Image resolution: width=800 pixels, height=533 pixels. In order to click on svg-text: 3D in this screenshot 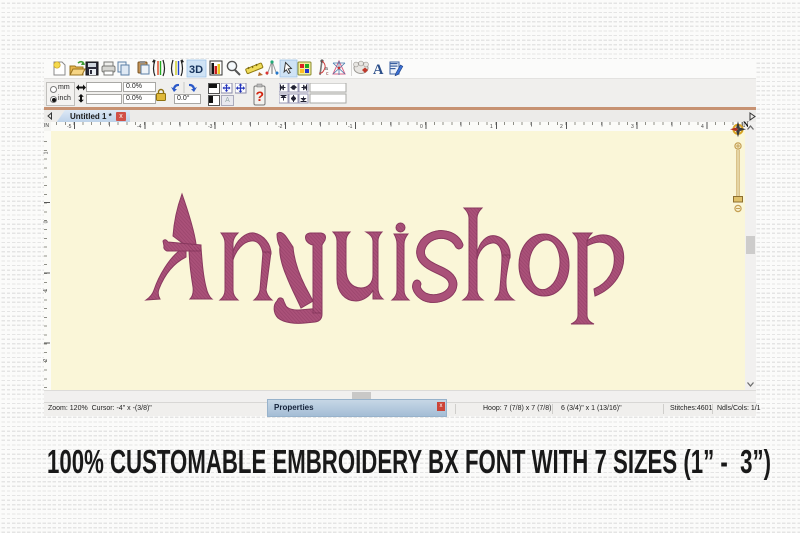, I will do `click(196, 70)`.